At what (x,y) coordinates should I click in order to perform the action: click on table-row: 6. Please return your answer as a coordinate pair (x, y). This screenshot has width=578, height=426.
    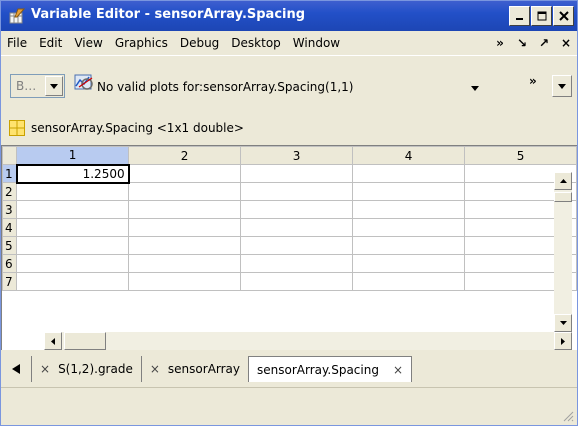
    Looking at the image, I should click on (289, 263).